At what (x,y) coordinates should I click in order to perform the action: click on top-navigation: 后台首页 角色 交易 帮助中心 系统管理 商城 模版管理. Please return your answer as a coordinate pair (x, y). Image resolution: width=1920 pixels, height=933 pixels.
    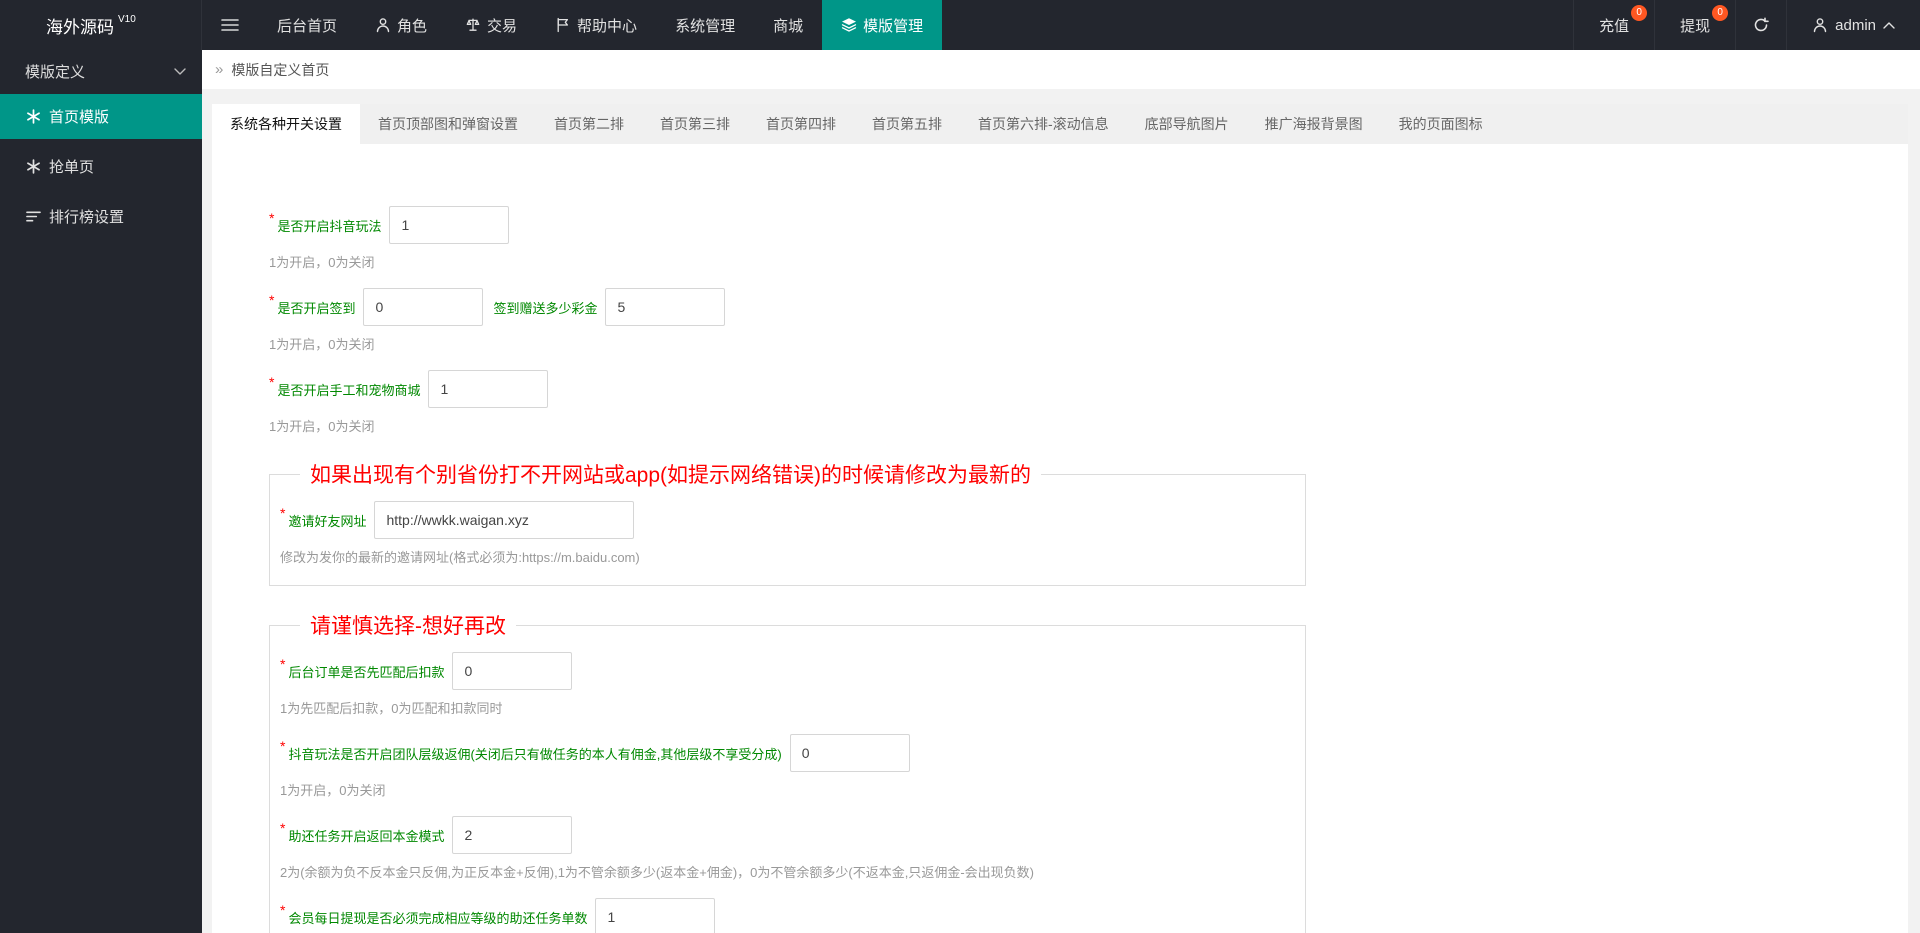
    Looking at the image, I should click on (600, 25).